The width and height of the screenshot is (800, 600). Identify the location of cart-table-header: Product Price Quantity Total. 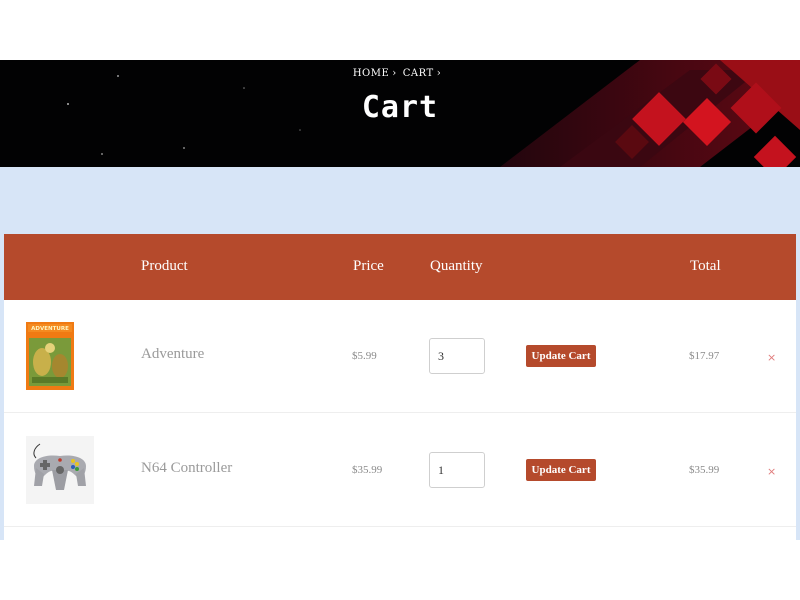
(400, 267).